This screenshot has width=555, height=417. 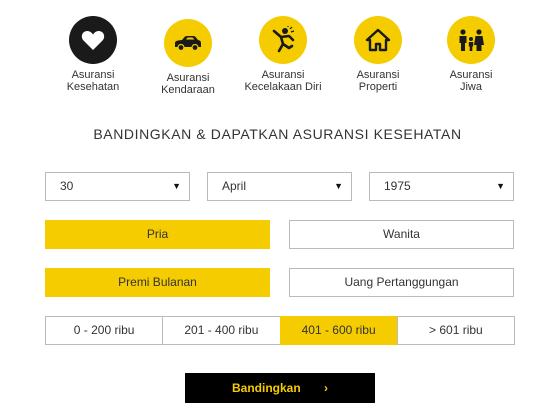 I want to click on family-icon, so click(x=471, y=40).